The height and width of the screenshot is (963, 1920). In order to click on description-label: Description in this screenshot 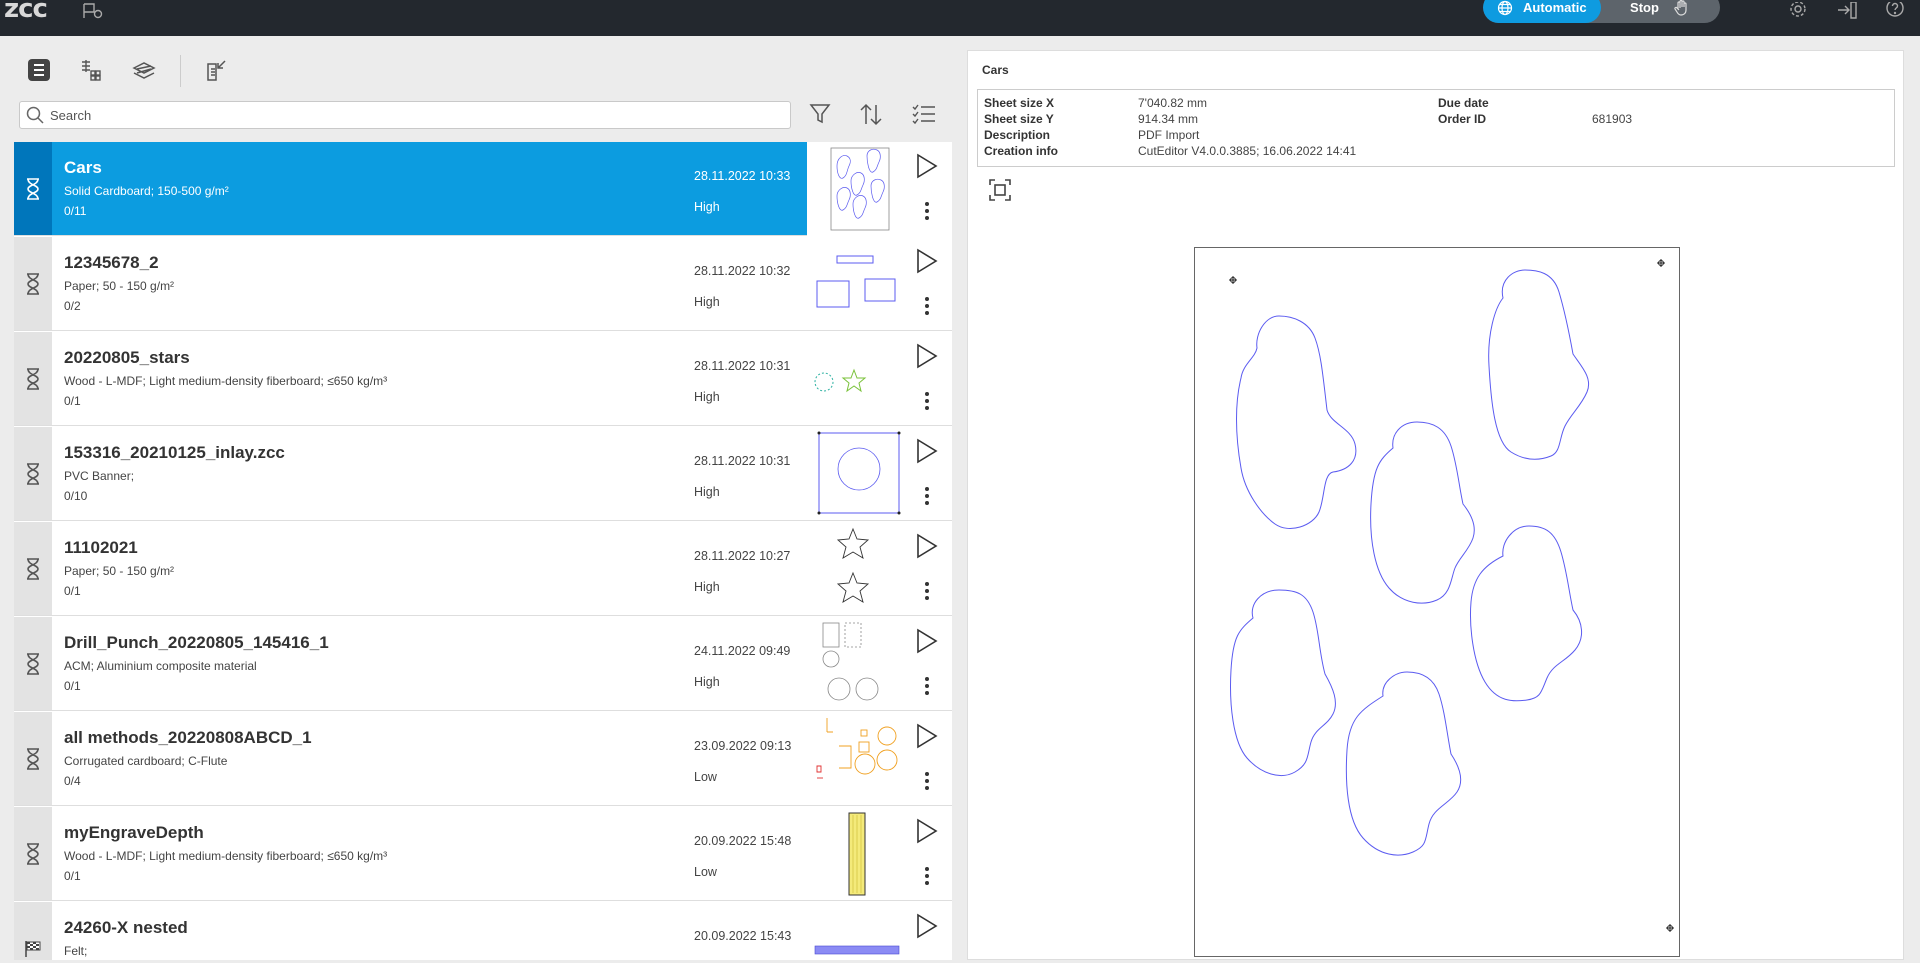, I will do `click(1017, 135)`.